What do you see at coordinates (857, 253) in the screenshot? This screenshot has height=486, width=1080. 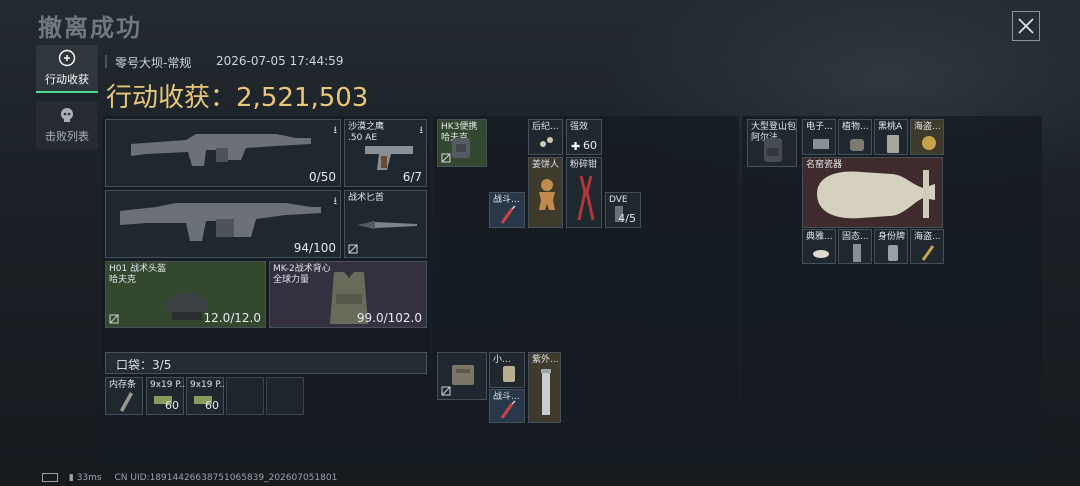 I see `ssd-icon` at bounding box center [857, 253].